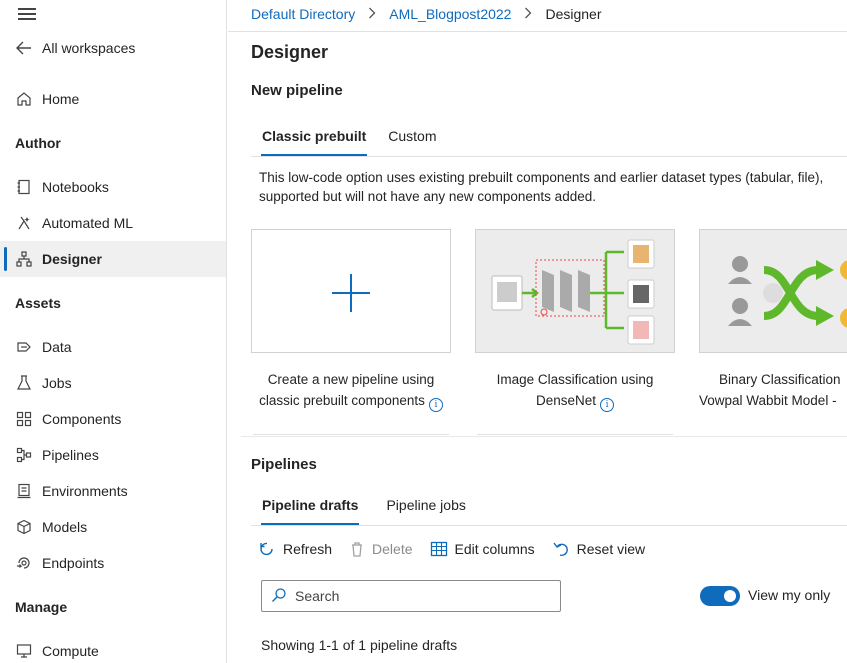 The height and width of the screenshot is (663, 847). What do you see at coordinates (561, 549) in the screenshot?
I see `undo-icon` at bounding box center [561, 549].